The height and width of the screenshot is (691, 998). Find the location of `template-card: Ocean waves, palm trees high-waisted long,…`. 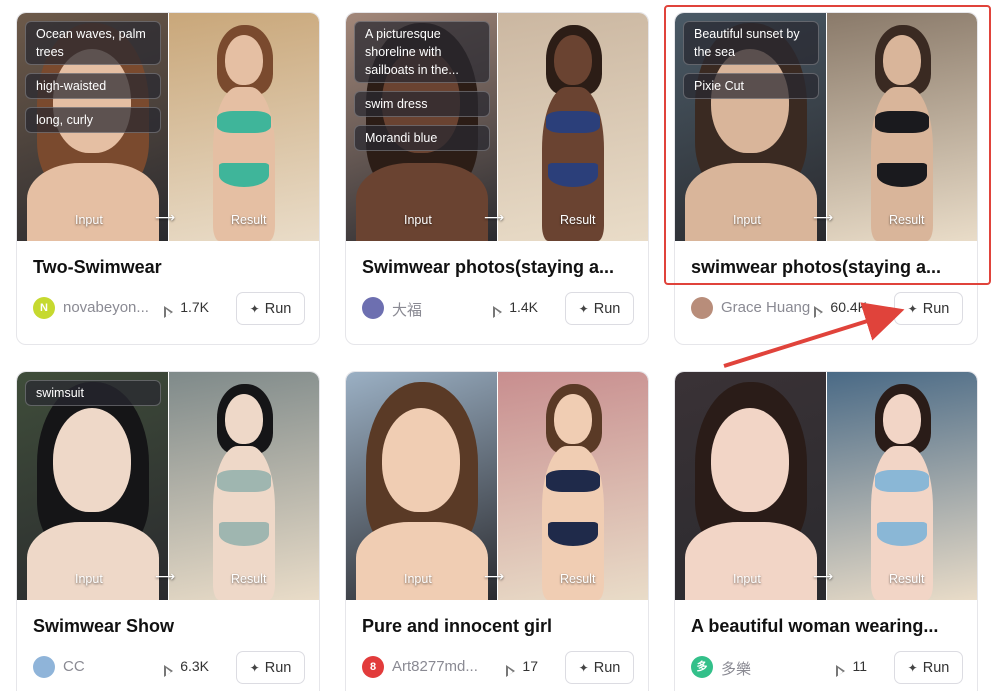

template-card: Ocean waves, palm trees high-waisted long,… is located at coordinates (168, 178).